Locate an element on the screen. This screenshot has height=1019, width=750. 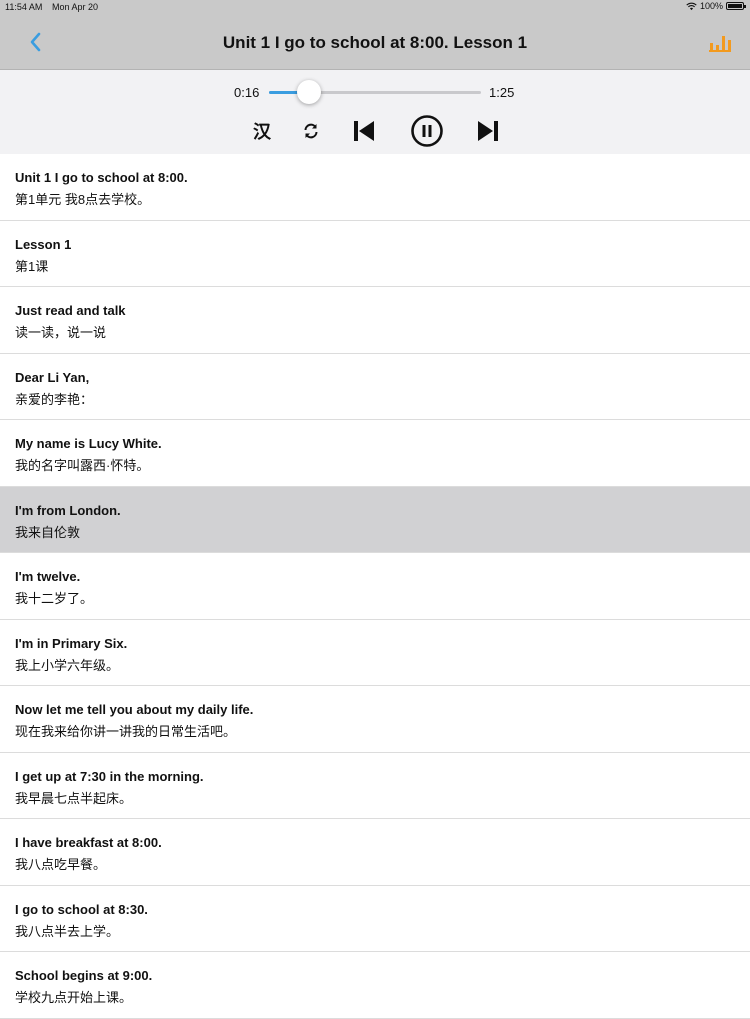
battery-icon is located at coordinates (736, 6).